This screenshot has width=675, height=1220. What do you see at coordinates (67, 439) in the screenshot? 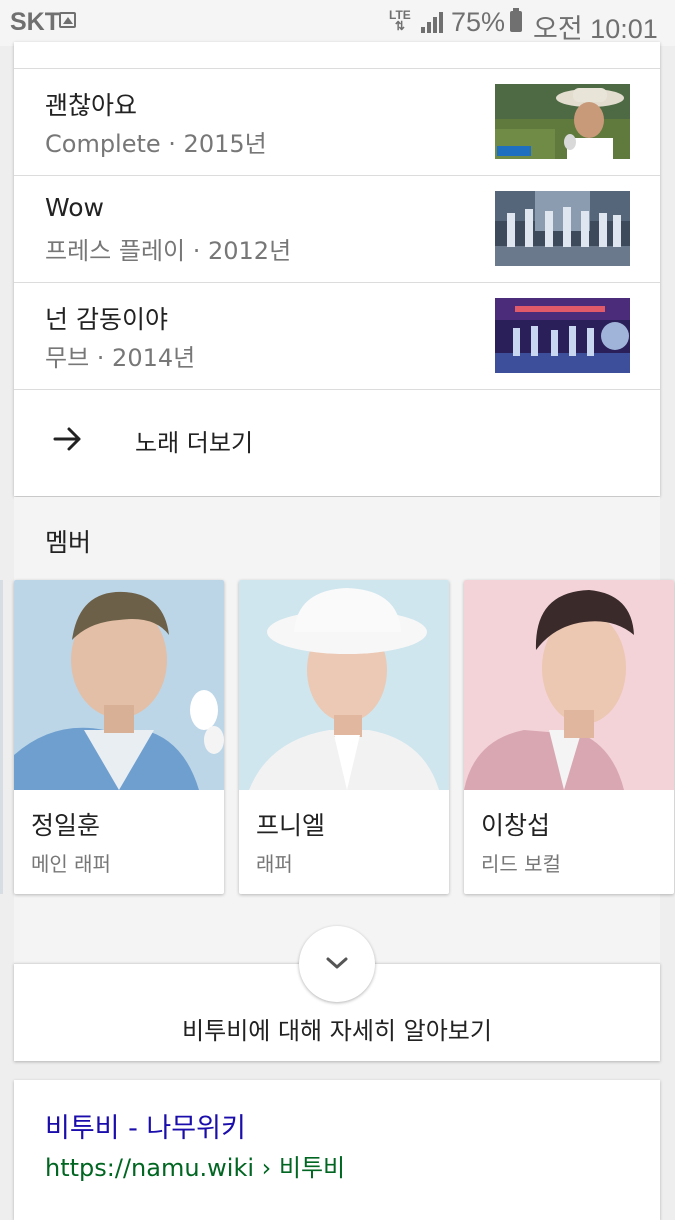
I see `arrow-right-icon` at bounding box center [67, 439].